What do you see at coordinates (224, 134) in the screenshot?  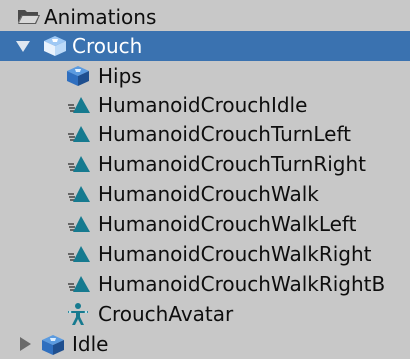 I see `tree-item-label: HumanoidCrouchTurnLeft` at bounding box center [224, 134].